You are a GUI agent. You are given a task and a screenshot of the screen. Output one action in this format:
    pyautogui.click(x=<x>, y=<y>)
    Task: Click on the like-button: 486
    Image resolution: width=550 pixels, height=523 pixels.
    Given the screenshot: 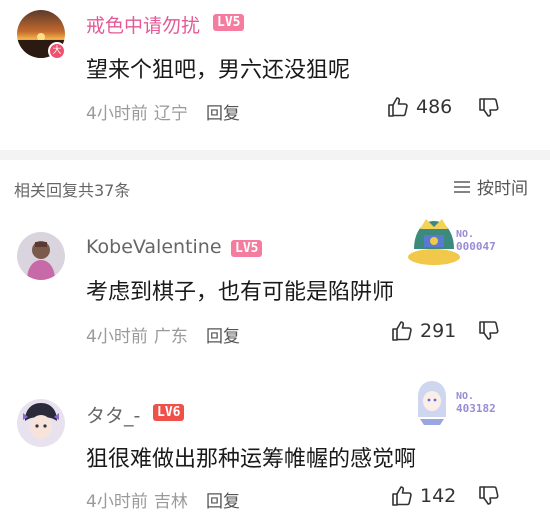 What is the action you would take?
    pyautogui.click(x=419, y=107)
    